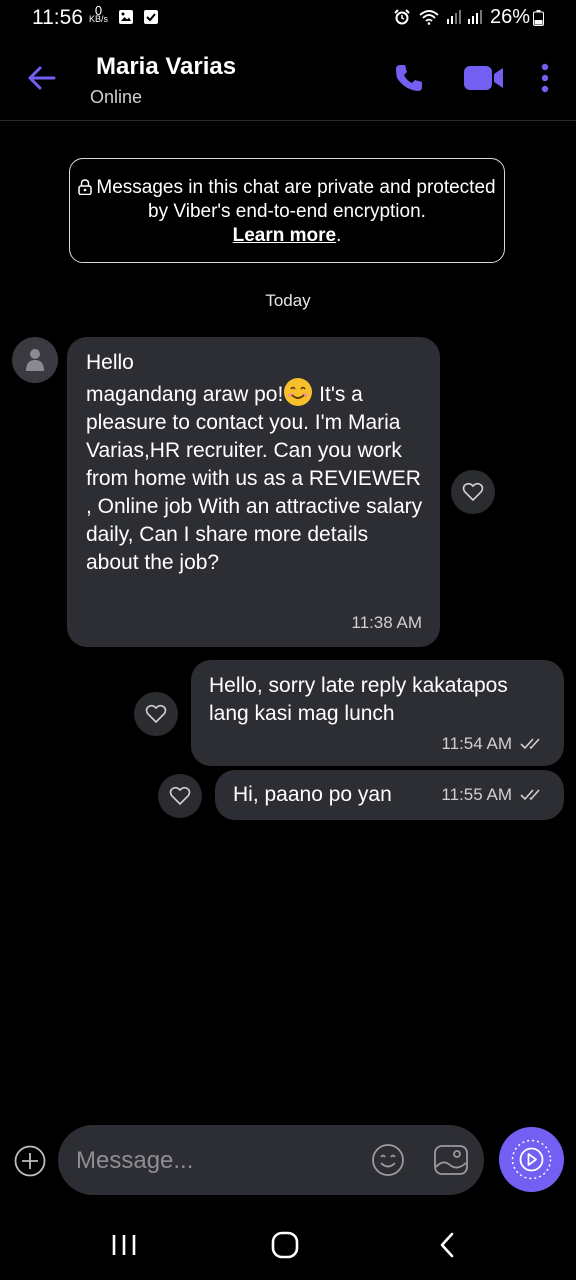 This screenshot has height=1280, width=576. I want to click on lock-icon, so click(85, 187).